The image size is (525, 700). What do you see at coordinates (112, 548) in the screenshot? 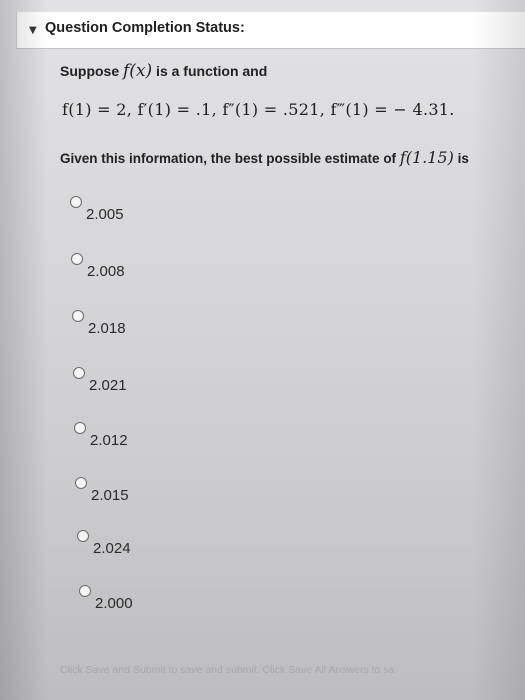
I see `option-label: 2.024` at bounding box center [112, 548].